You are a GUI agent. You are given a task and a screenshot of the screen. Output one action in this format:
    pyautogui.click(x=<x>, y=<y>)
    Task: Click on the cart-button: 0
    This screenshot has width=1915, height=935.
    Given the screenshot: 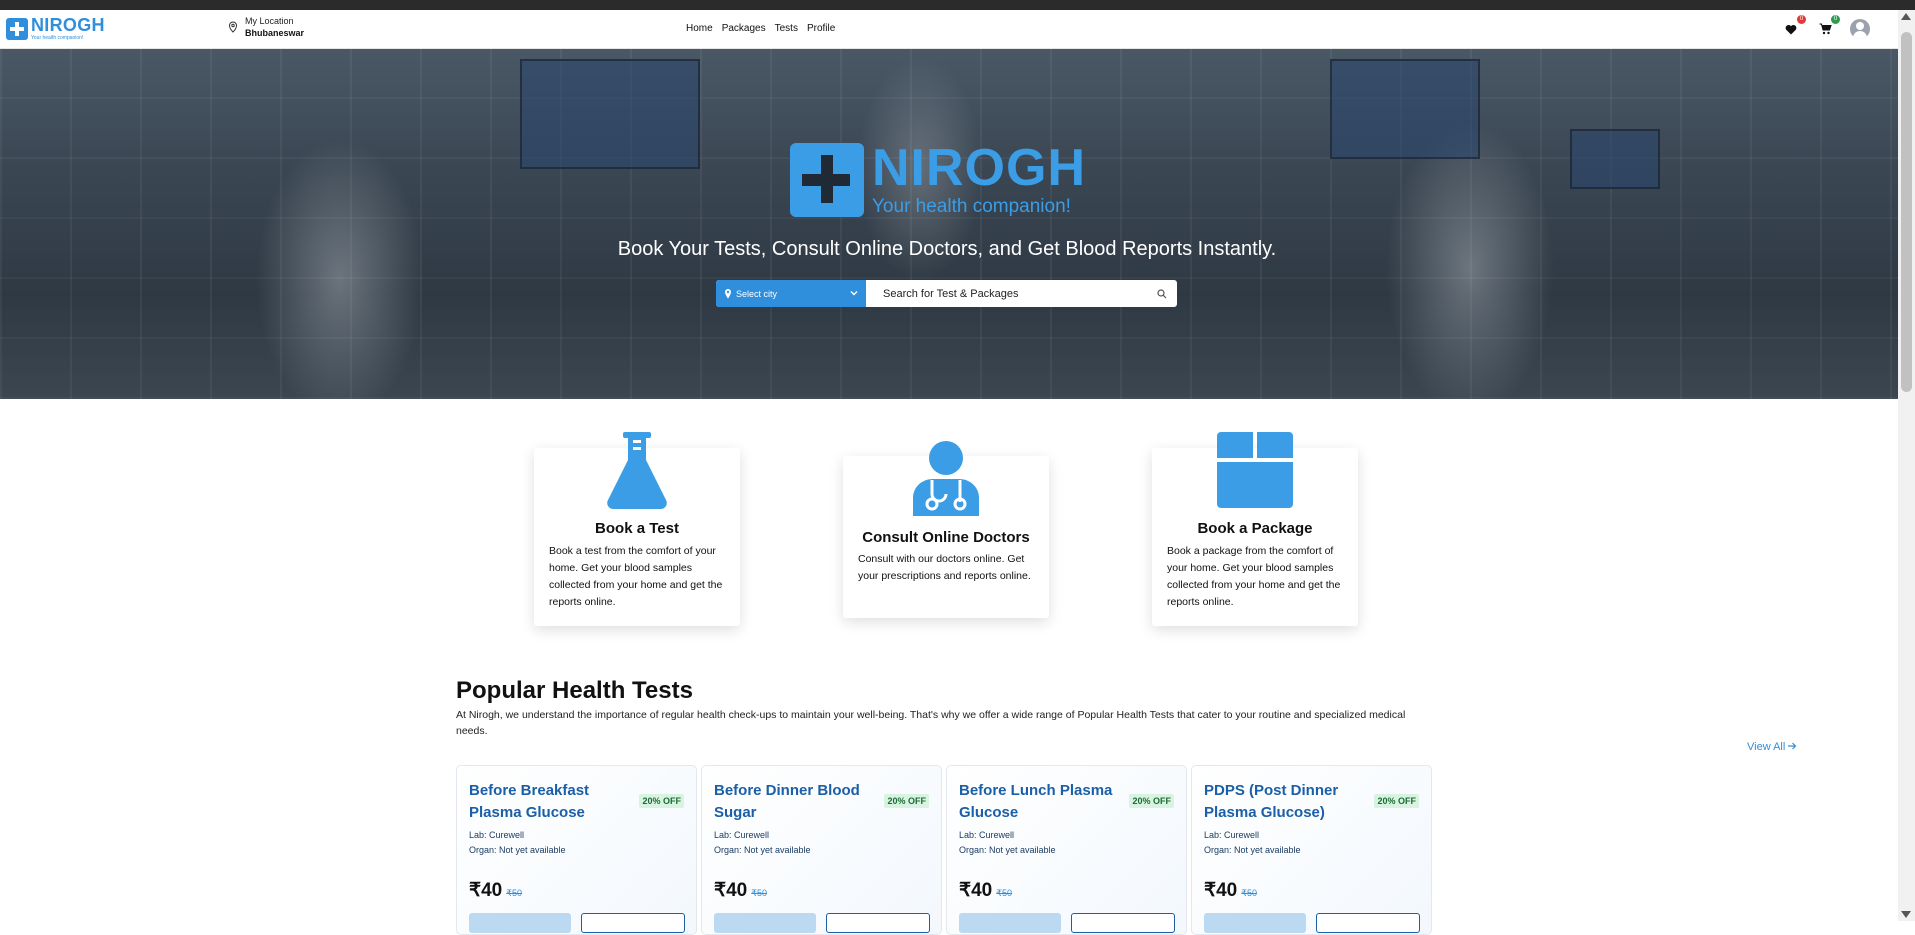 What is the action you would take?
    pyautogui.click(x=1828, y=26)
    